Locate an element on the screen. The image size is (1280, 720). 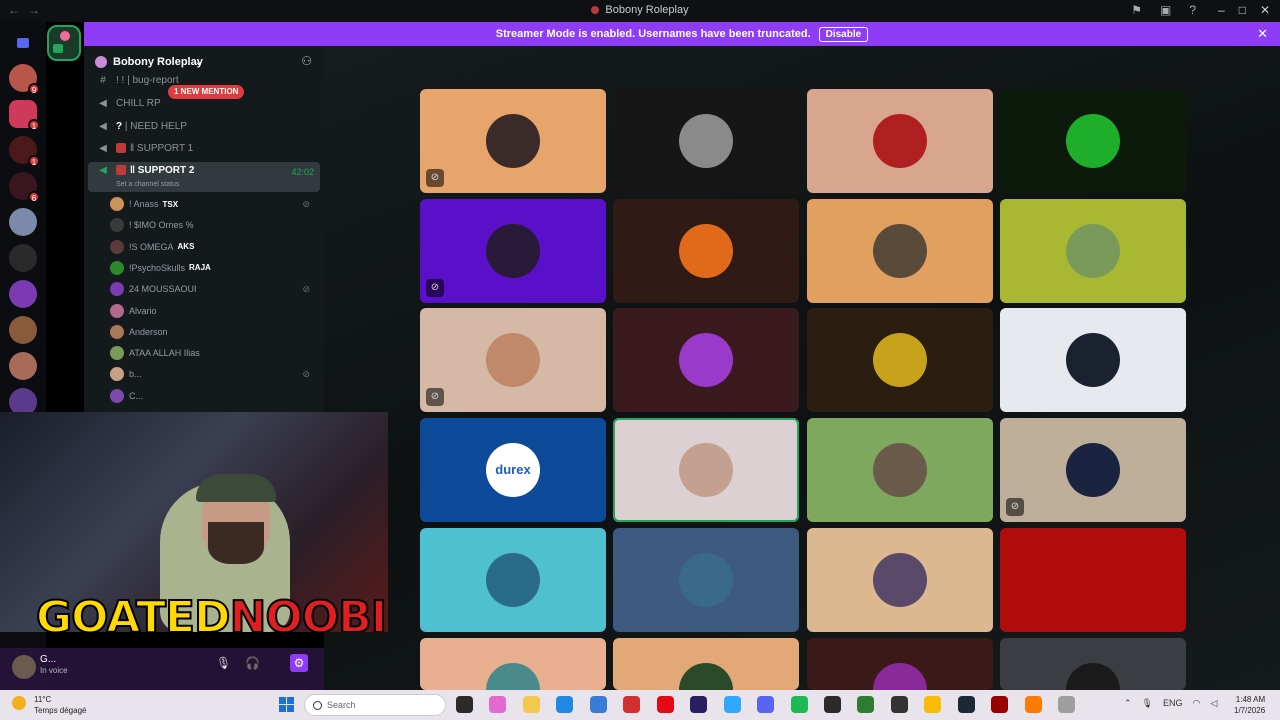
steam-icon is located at coordinates (966, 705).